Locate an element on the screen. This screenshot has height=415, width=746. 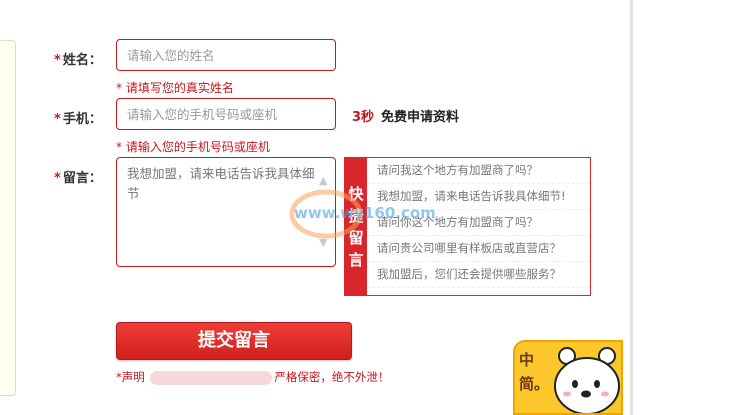
mascot-badge: 中简。 is located at coordinates (568, 377).